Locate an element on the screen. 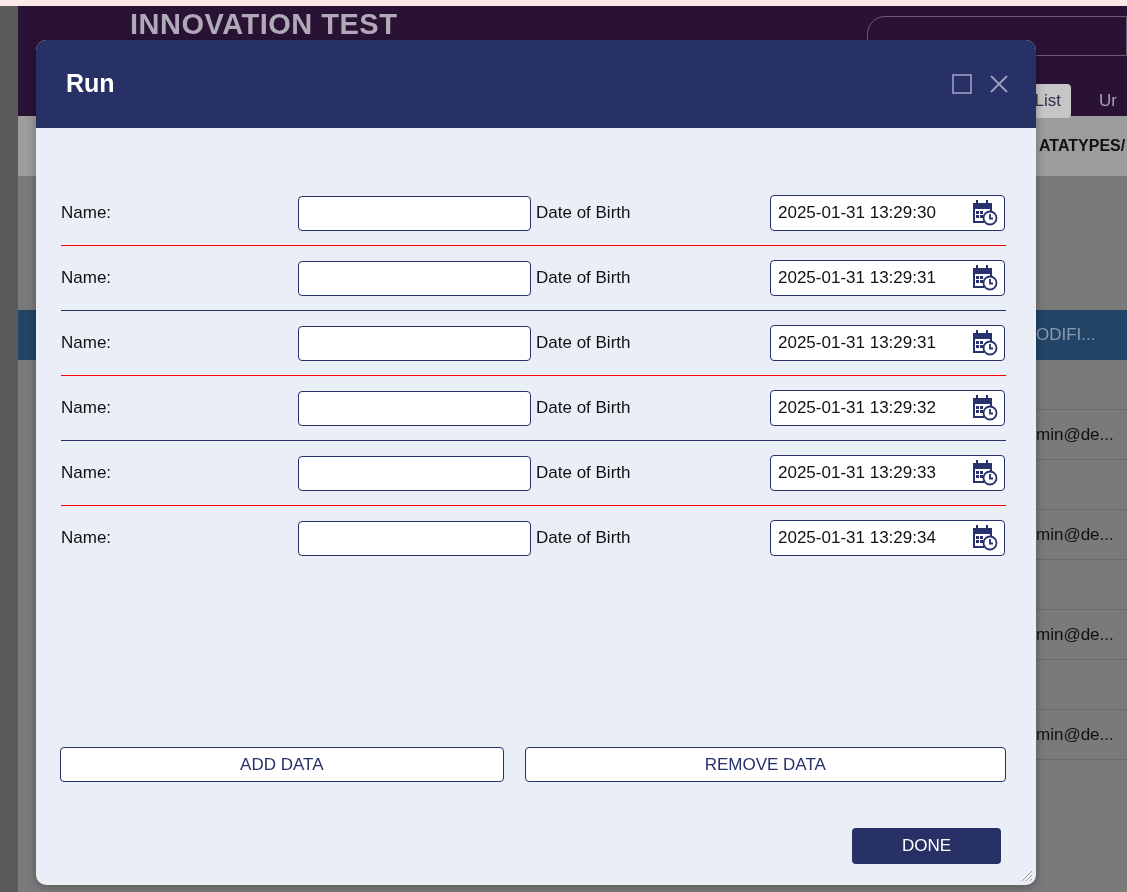  done-button: DONE is located at coordinates (926, 846).